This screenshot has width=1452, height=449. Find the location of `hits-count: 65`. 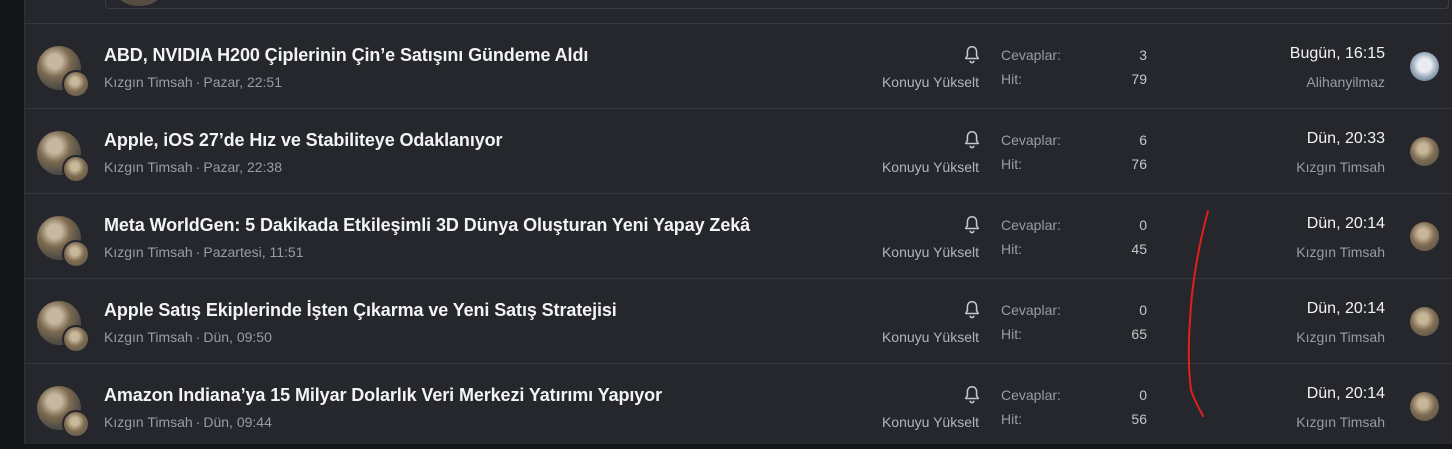

hits-count: 65 is located at coordinates (1139, 334).